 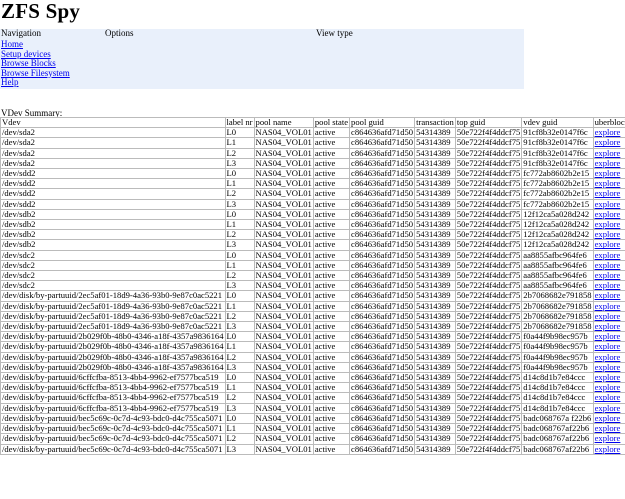 I want to click on cell-vdev-guid: 91cf8b32e0147f6c, so click(x=557, y=143).